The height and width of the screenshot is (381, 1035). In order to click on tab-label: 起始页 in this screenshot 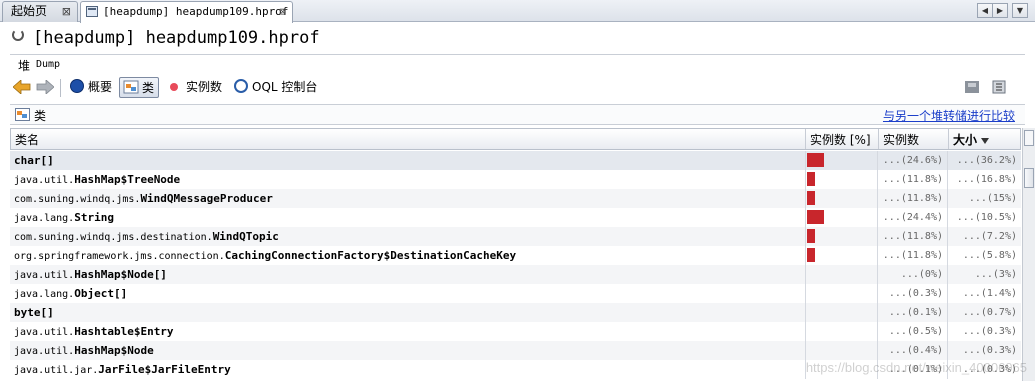, I will do `click(29, 11)`.